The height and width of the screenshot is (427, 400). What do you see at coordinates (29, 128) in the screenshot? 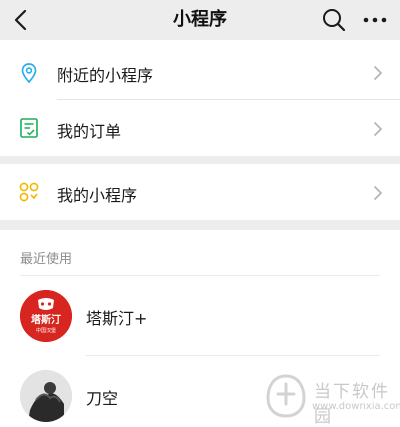
I see `order-list-icon` at bounding box center [29, 128].